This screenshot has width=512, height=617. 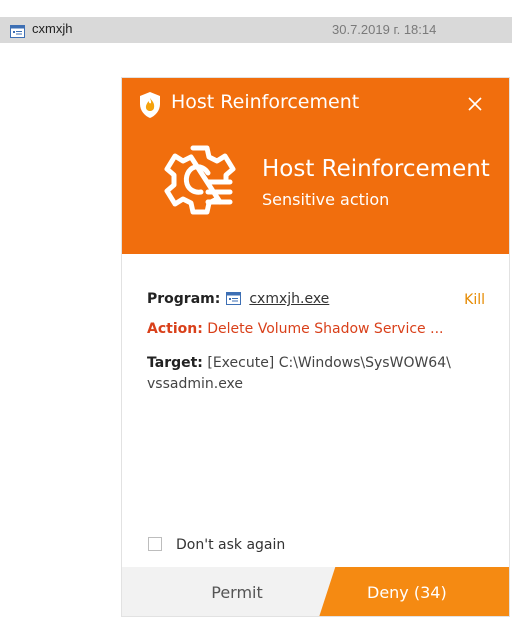 What do you see at coordinates (384, 29) in the screenshot?
I see `file-date: 30.7.2019 г. 18:14` at bounding box center [384, 29].